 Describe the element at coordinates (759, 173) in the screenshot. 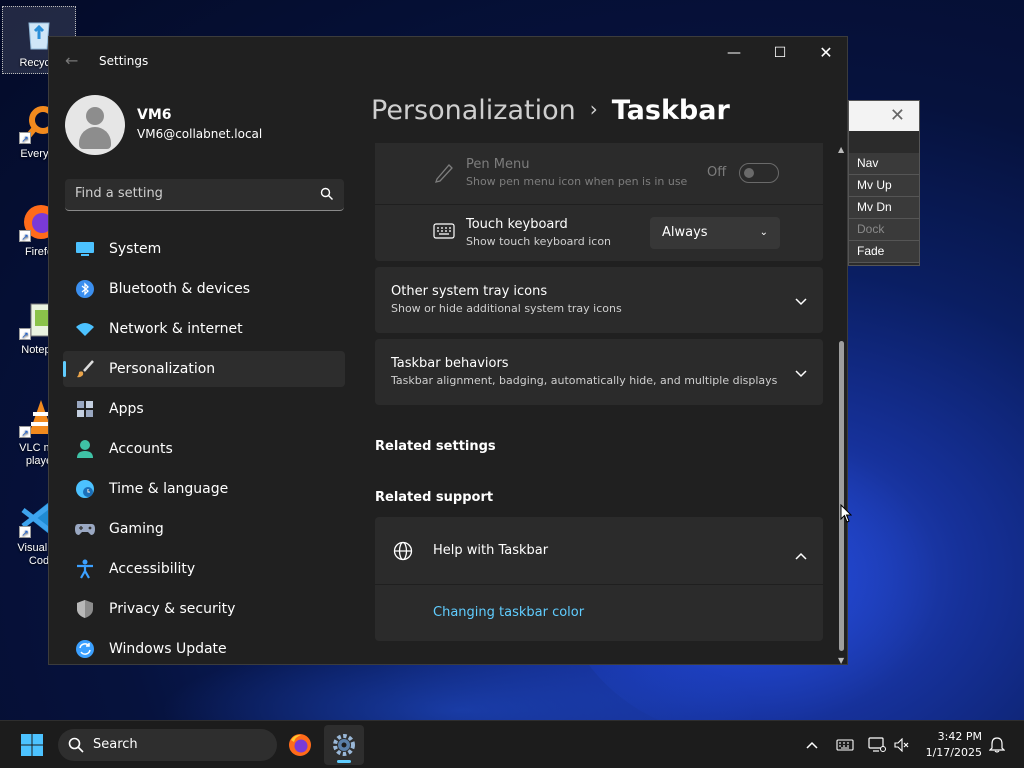

I see `pen-menu-toggle` at that location.